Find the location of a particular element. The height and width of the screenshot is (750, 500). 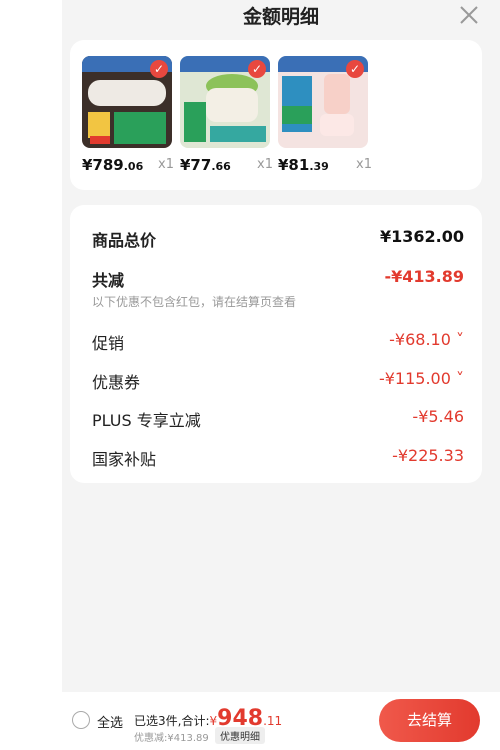

background-page is located at coordinates (31, 375).